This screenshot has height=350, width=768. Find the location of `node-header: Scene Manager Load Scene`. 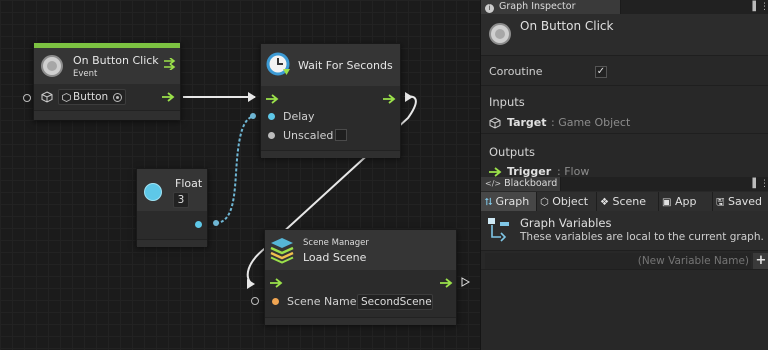

node-header: Scene Manager Load Scene is located at coordinates (360, 250).